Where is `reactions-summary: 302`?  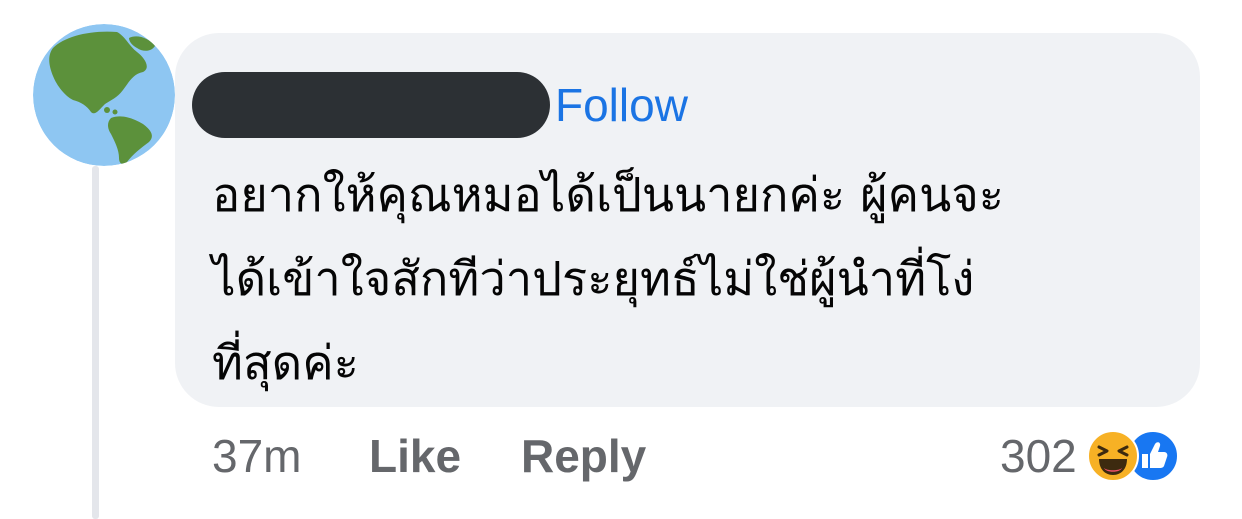
reactions-summary: 302 is located at coordinates (1093, 456).